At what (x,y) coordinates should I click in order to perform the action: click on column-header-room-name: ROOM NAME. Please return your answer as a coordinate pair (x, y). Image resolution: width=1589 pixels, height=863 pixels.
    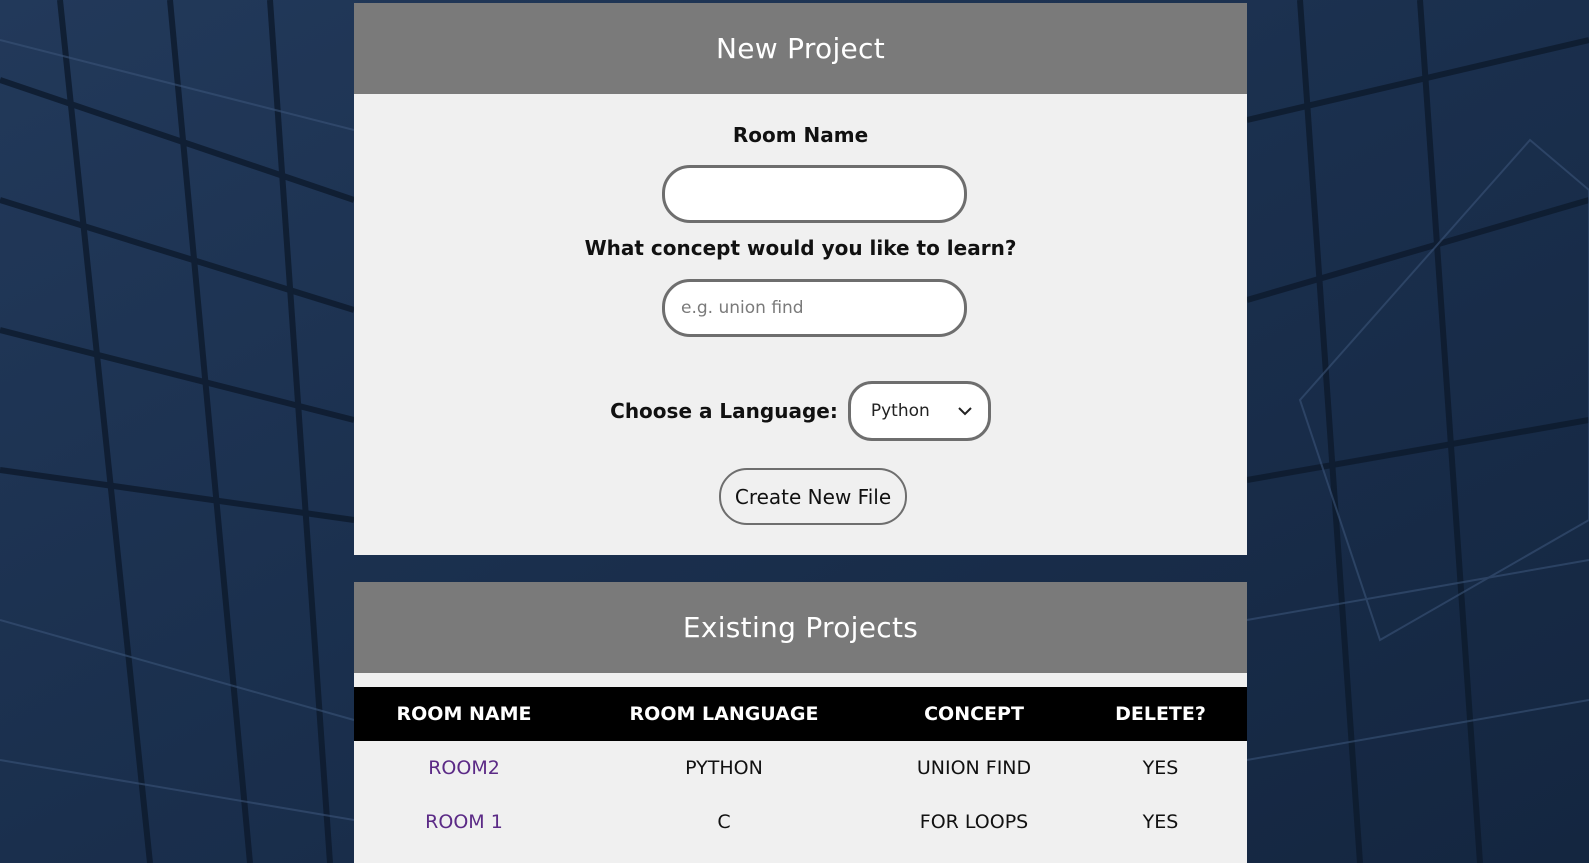
    Looking at the image, I should click on (464, 714).